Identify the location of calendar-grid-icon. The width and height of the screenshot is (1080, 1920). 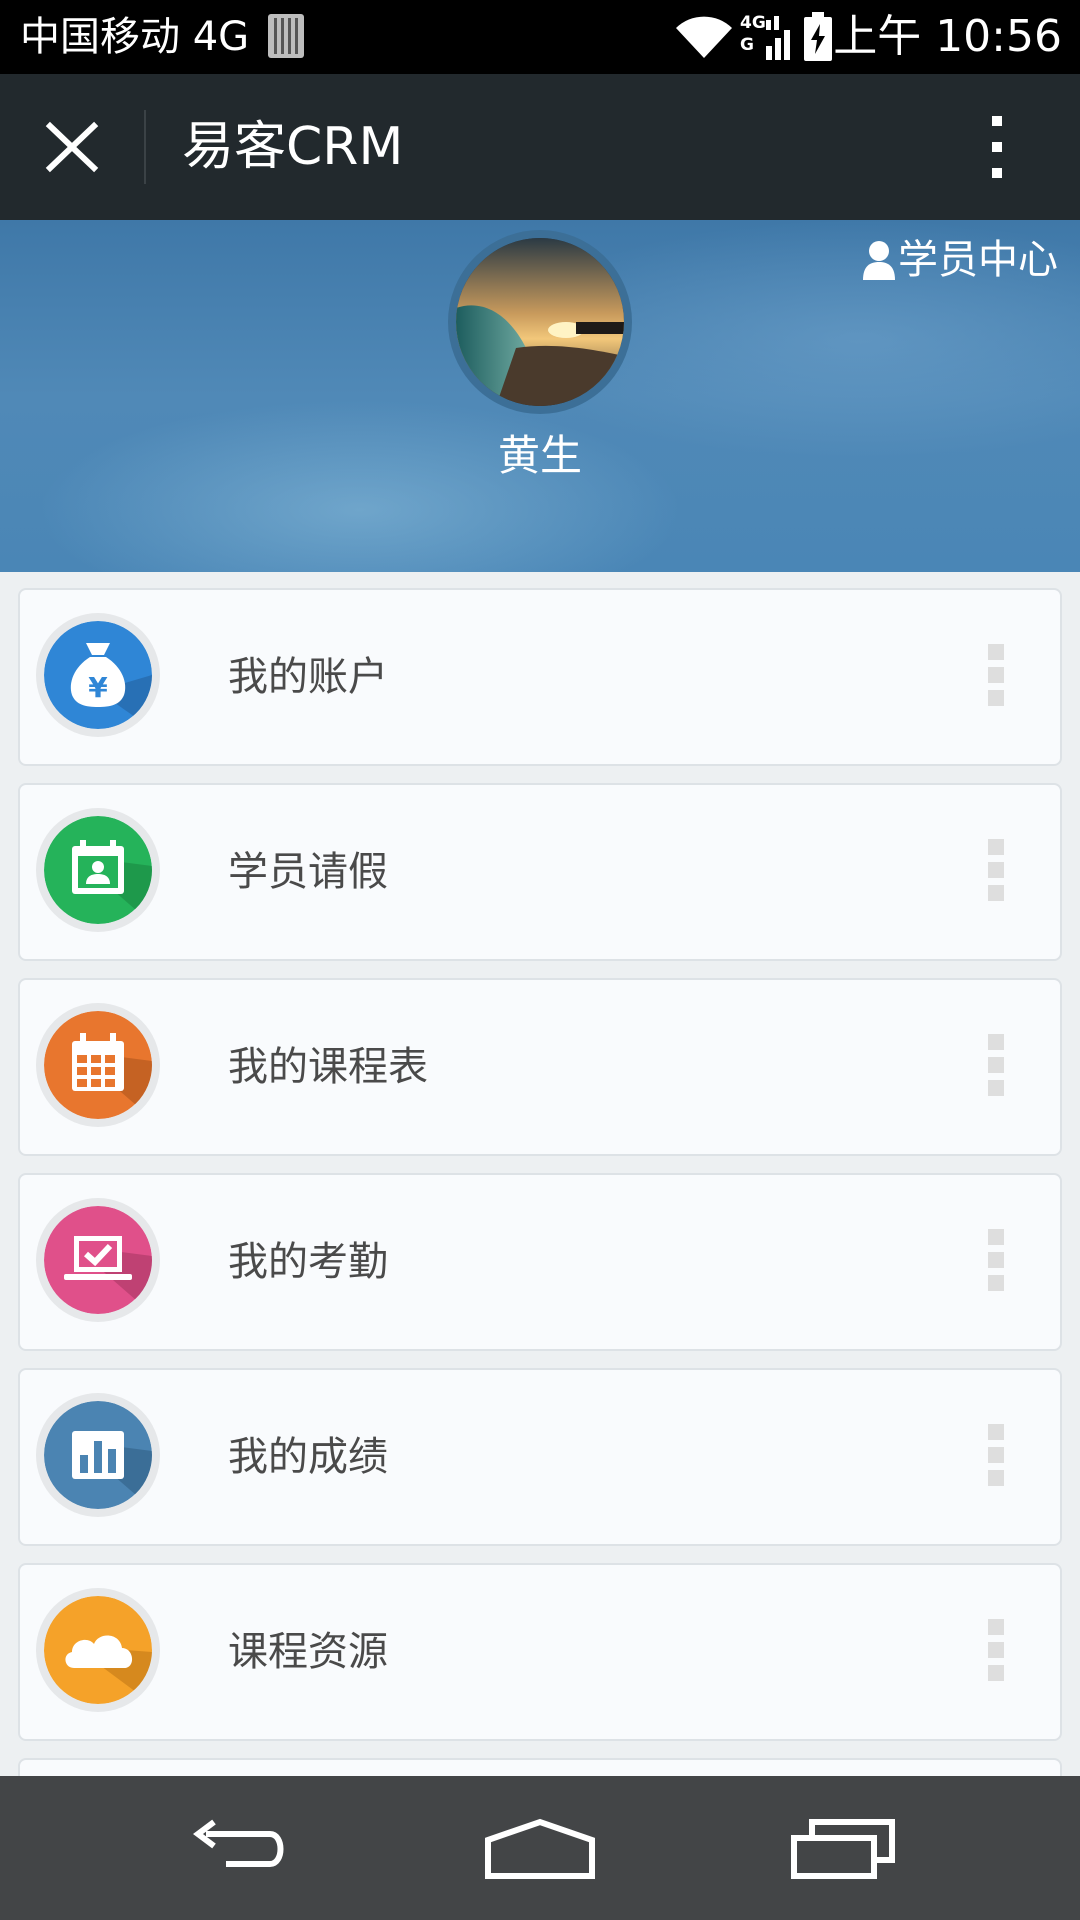
(98, 1065).